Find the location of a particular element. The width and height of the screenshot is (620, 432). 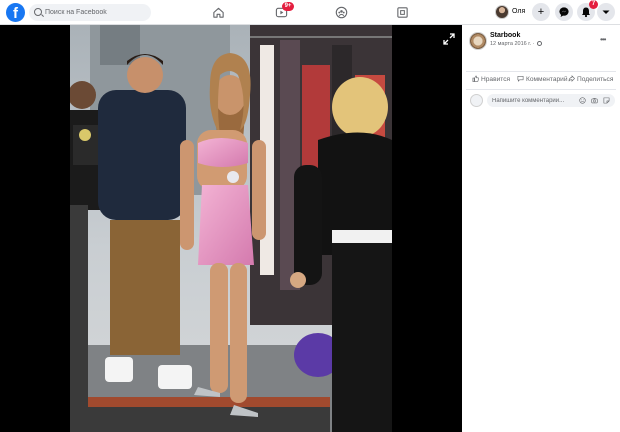

account-menu-button is located at coordinates (606, 12).